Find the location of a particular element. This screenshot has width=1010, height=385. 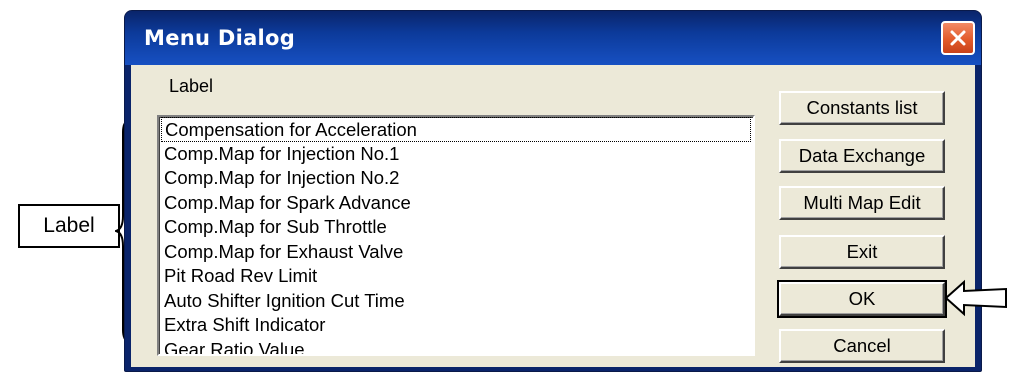

list-caption: Label is located at coordinates (191, 86).